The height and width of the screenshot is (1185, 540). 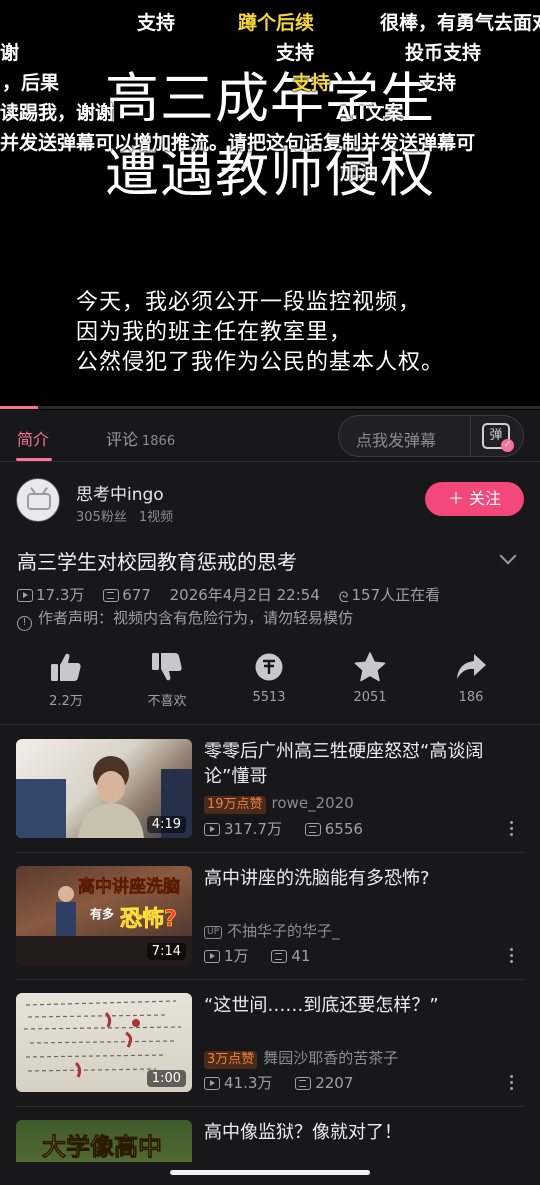 I want to click on uploader-stats: 305粉丝 1视频, so click(x=124, y=515).